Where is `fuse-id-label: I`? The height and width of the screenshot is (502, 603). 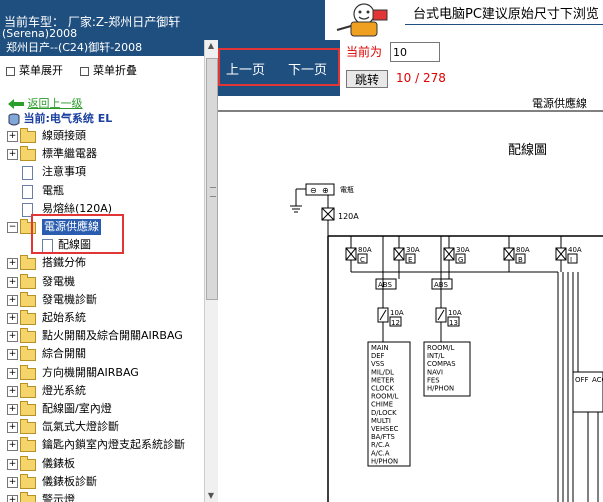
fuse-id-label: I is located at coordinates (571, 260).